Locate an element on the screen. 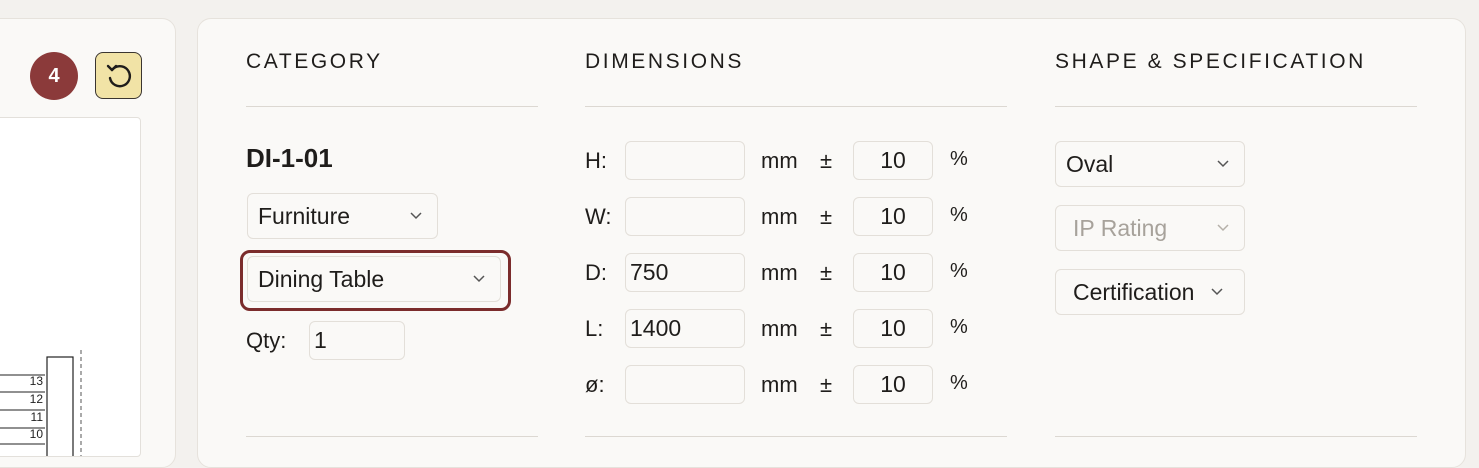 The height and width of the screenshot is (468, 1479). qty-label: Qty: is located at coordinates (266, 340).